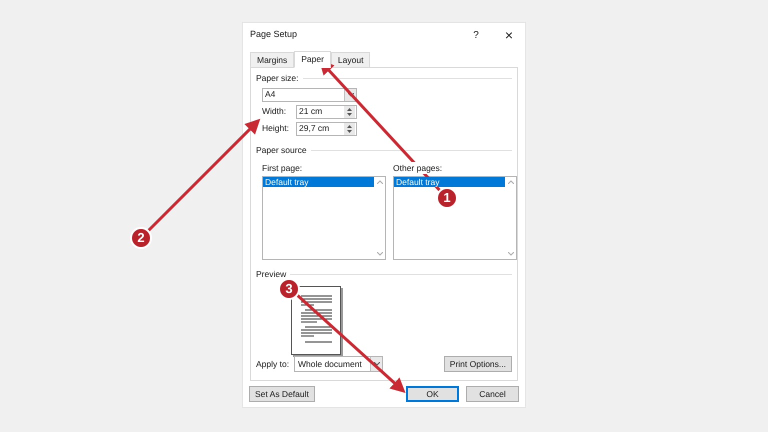 The image size is (768, 432). Describe the element at coordinates (492, 394) in the screenshot. I see `dialog-button: Cancel` at that location.